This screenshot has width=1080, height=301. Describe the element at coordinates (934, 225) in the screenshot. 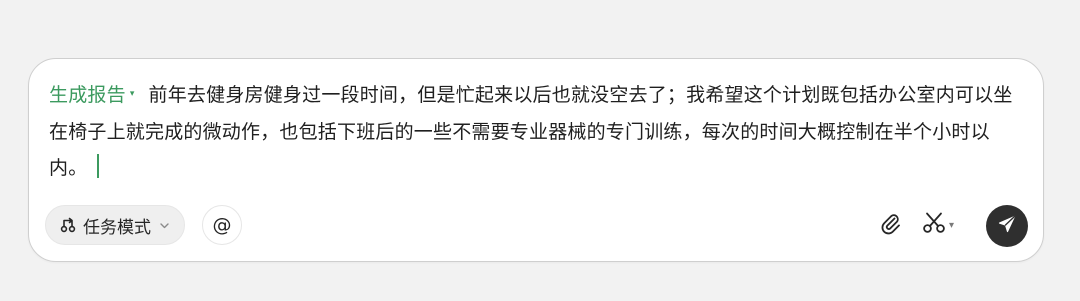

I see `scissors-icon` at that location.